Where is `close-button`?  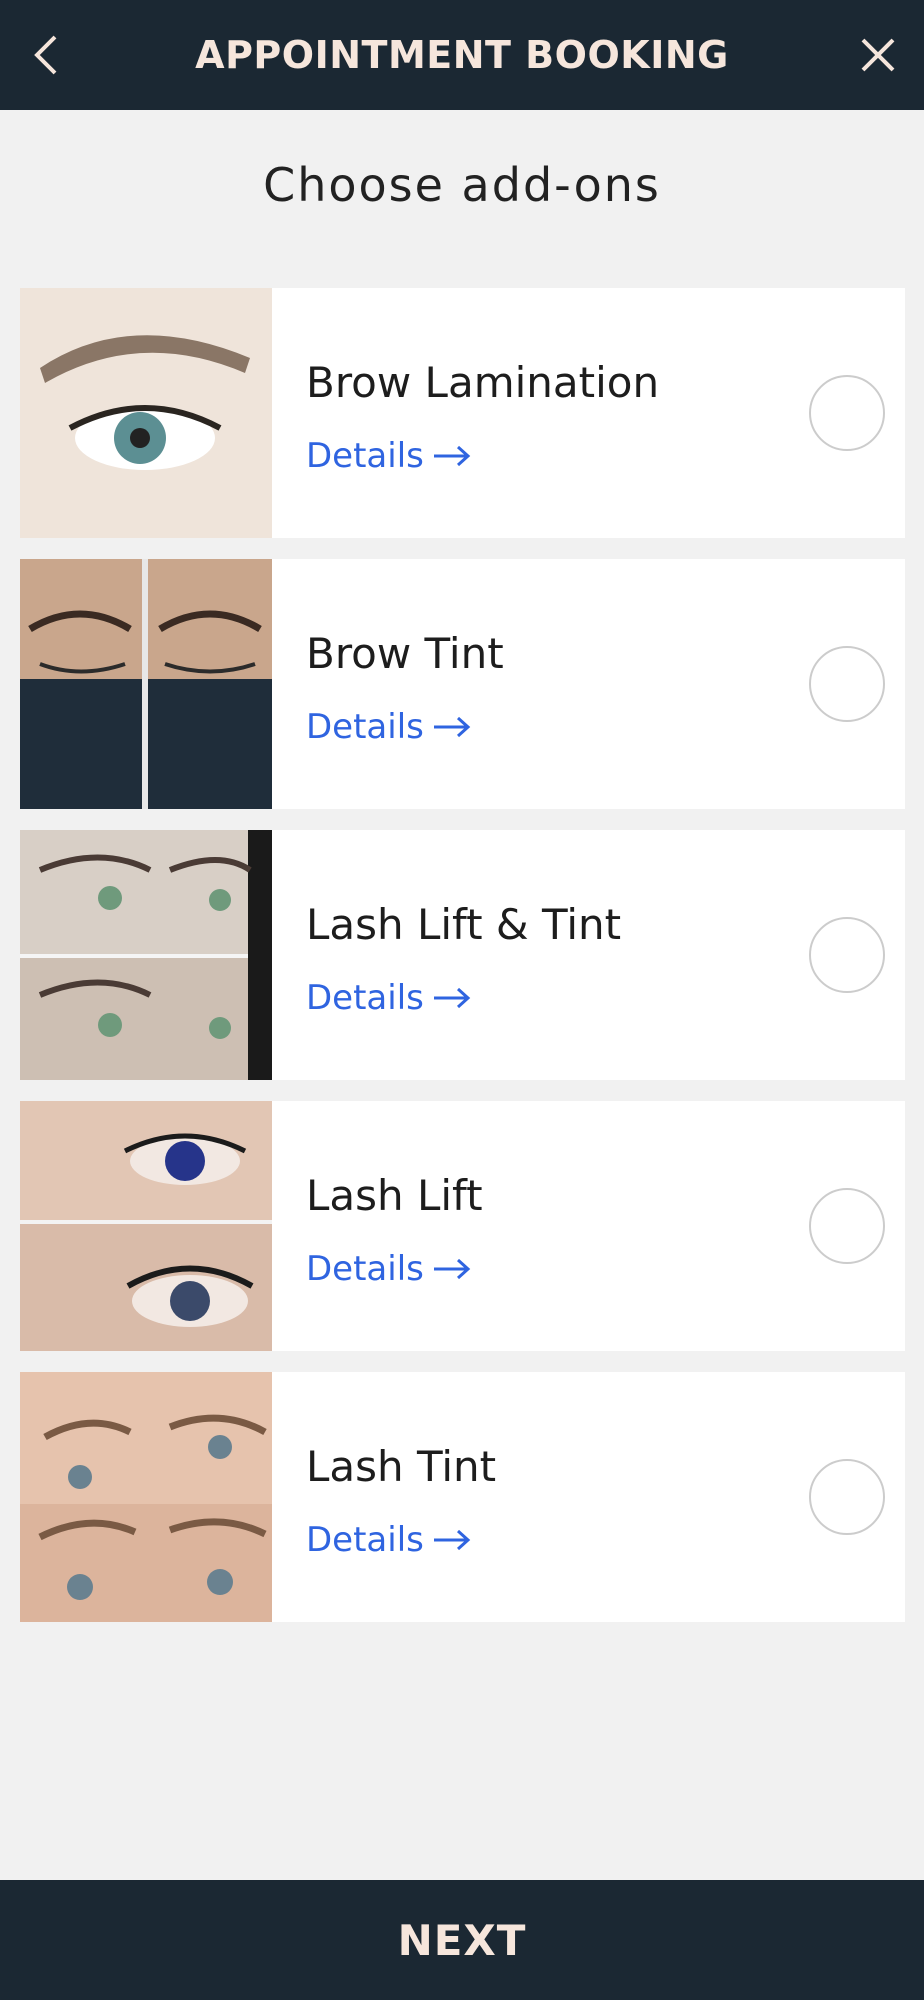
close-button is located at coordinates (878, 55).